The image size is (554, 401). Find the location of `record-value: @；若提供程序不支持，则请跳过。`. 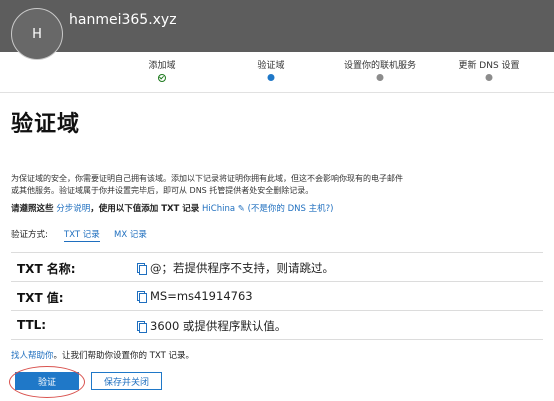

record-value: @；若提供程序不支持，则请跳过。 is located at coordinates (235, 268).